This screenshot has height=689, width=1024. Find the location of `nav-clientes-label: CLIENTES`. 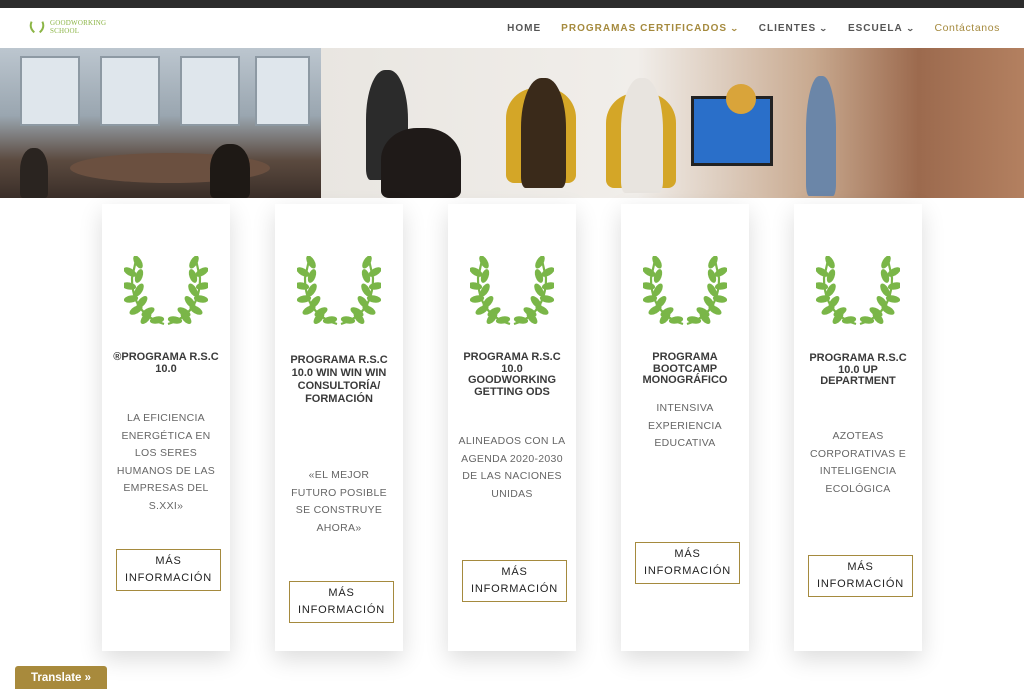

nav-clientes-label: CLIENTES is located at coordinates (787, 28).